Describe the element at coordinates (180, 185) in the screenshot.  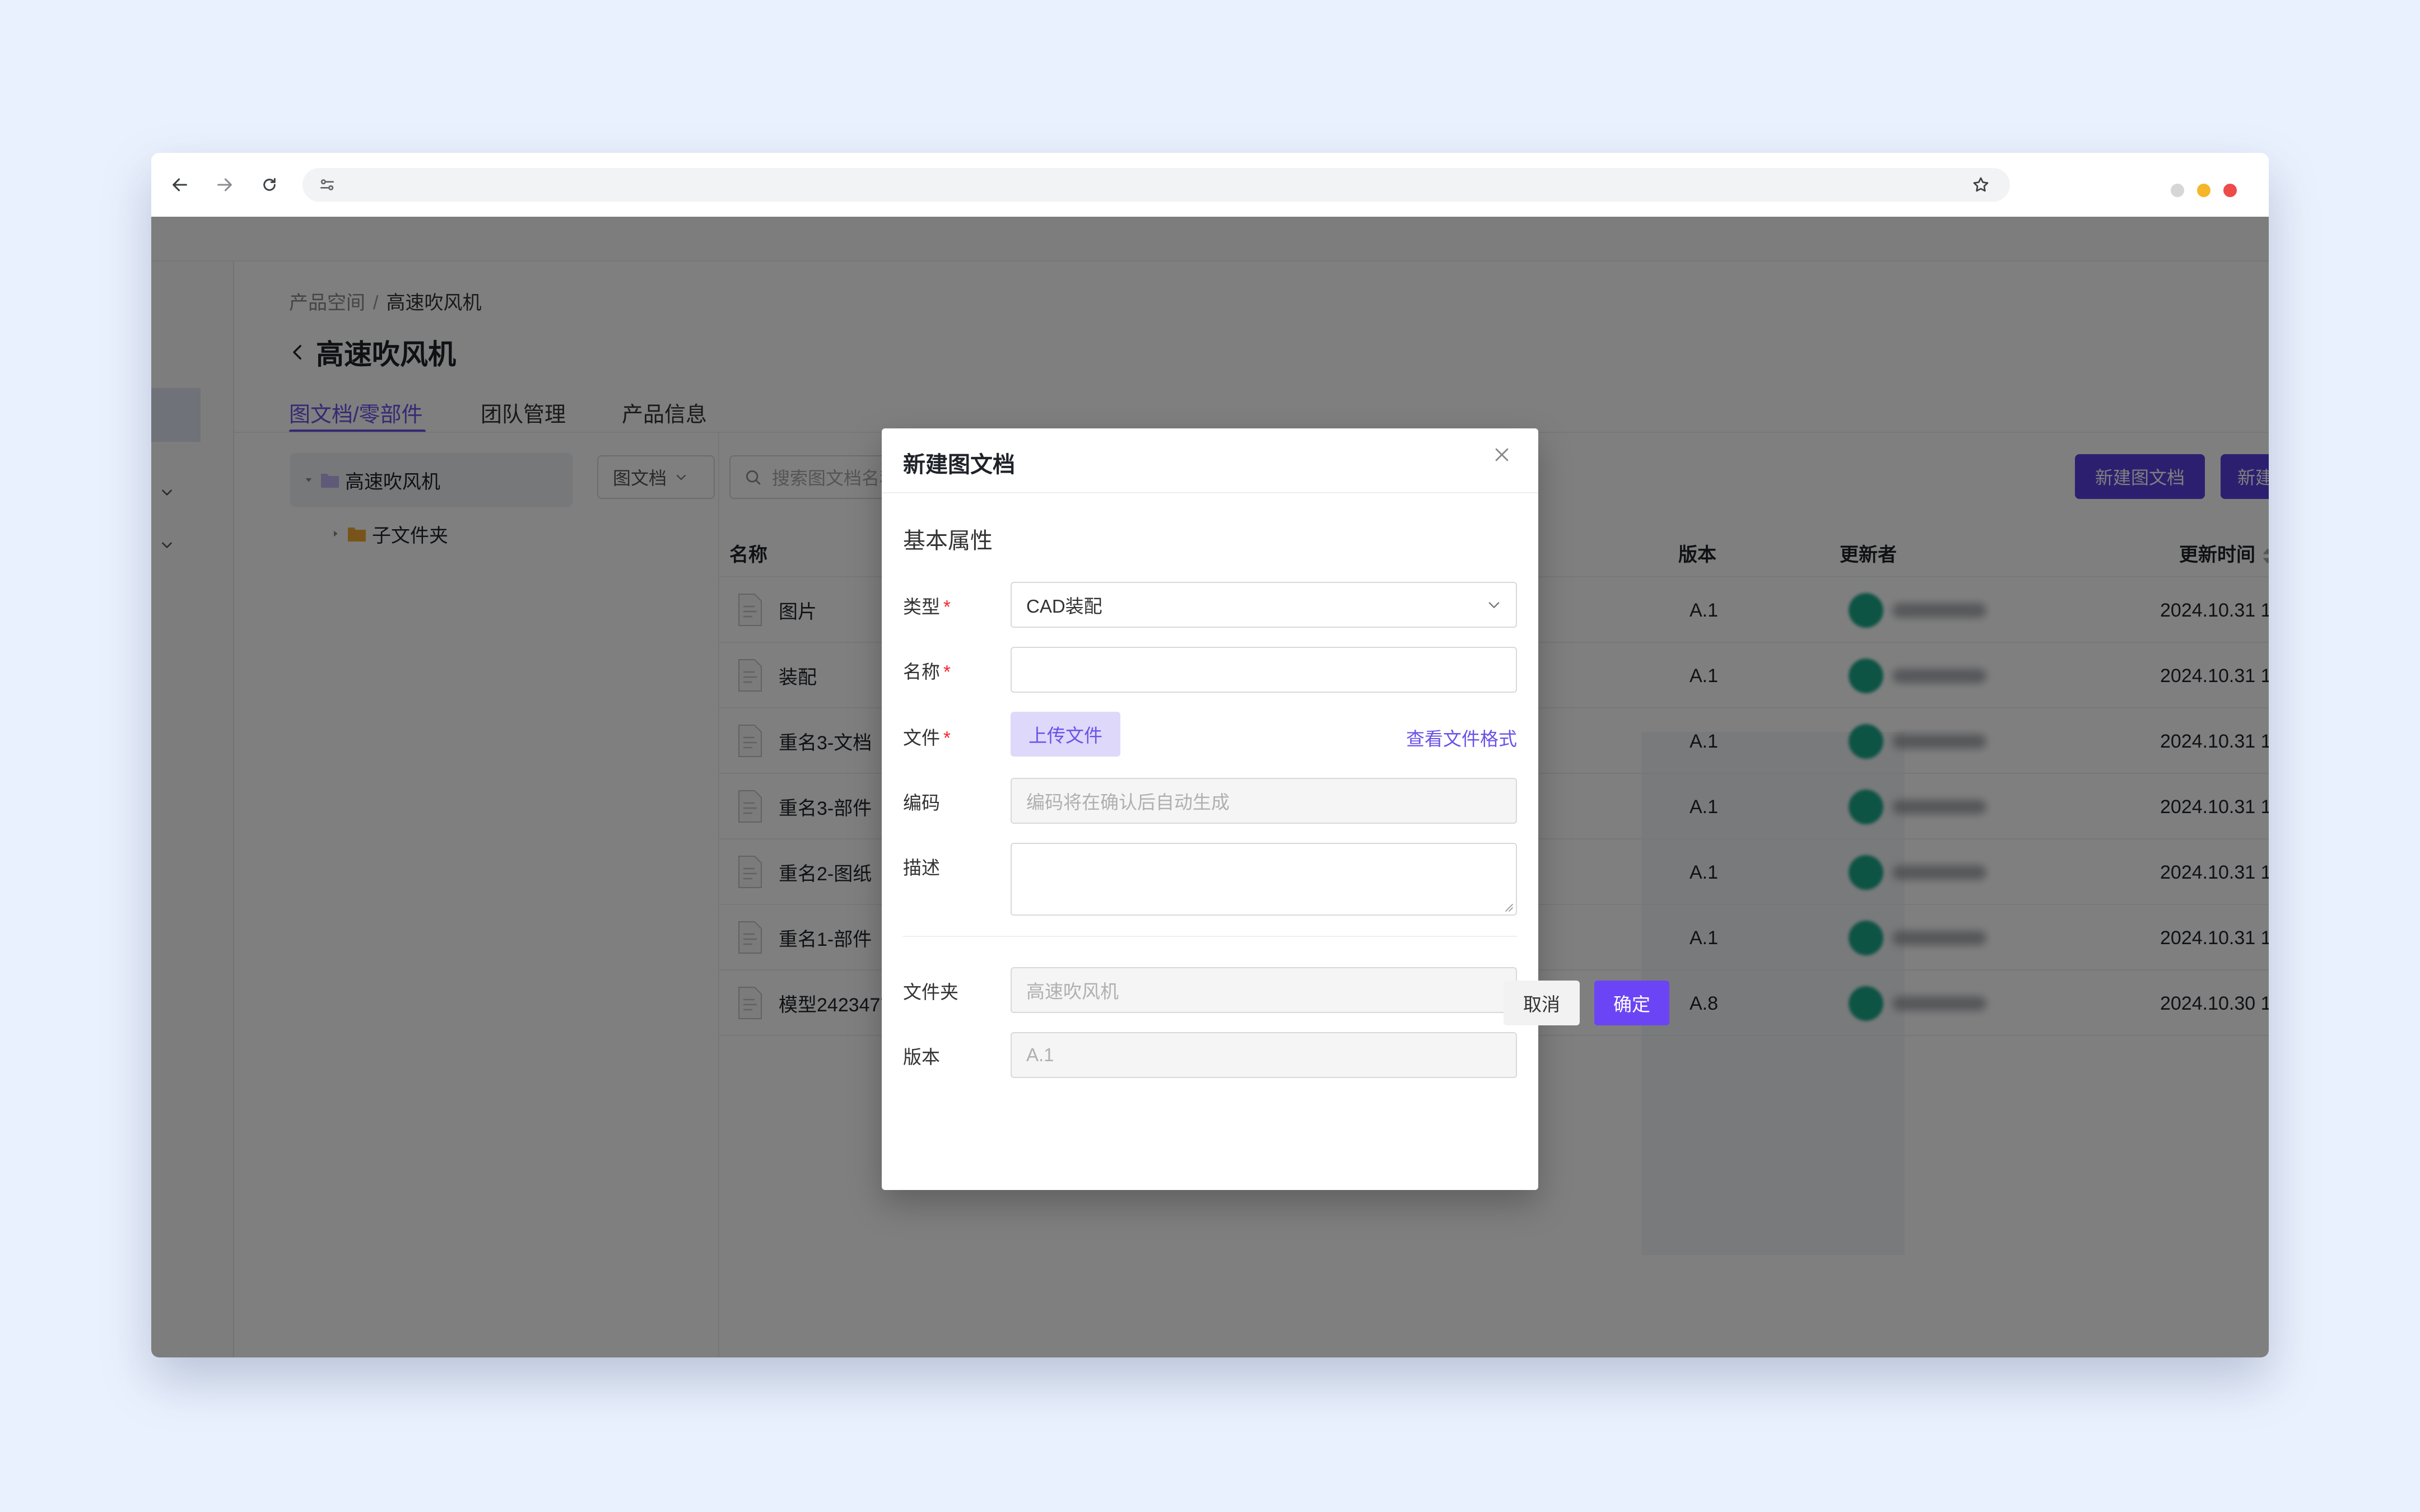
I see `arrow-left-icon` at that location.